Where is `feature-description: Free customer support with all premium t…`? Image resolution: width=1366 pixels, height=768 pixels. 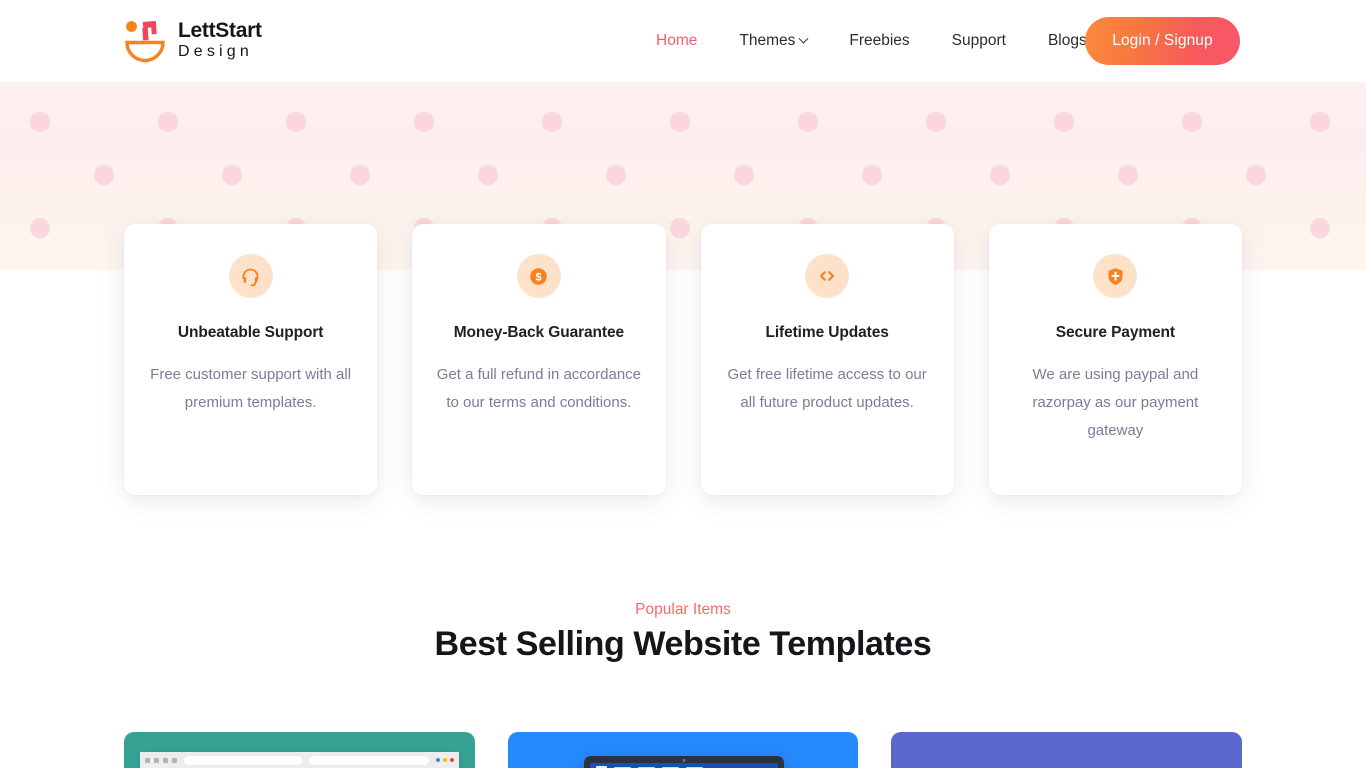
feature-description: Free customer support with all premium t… is located at coordinates (251, 388).